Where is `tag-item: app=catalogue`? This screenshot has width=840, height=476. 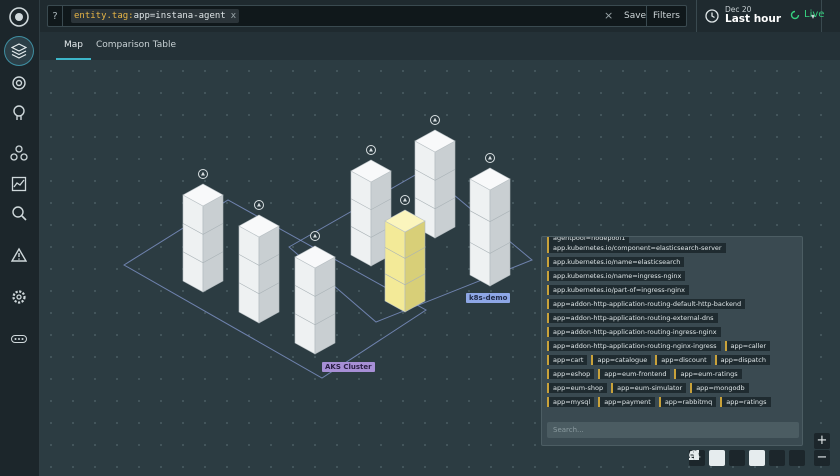
tag-item: app=catalogue is located at coordinates (621, 360).